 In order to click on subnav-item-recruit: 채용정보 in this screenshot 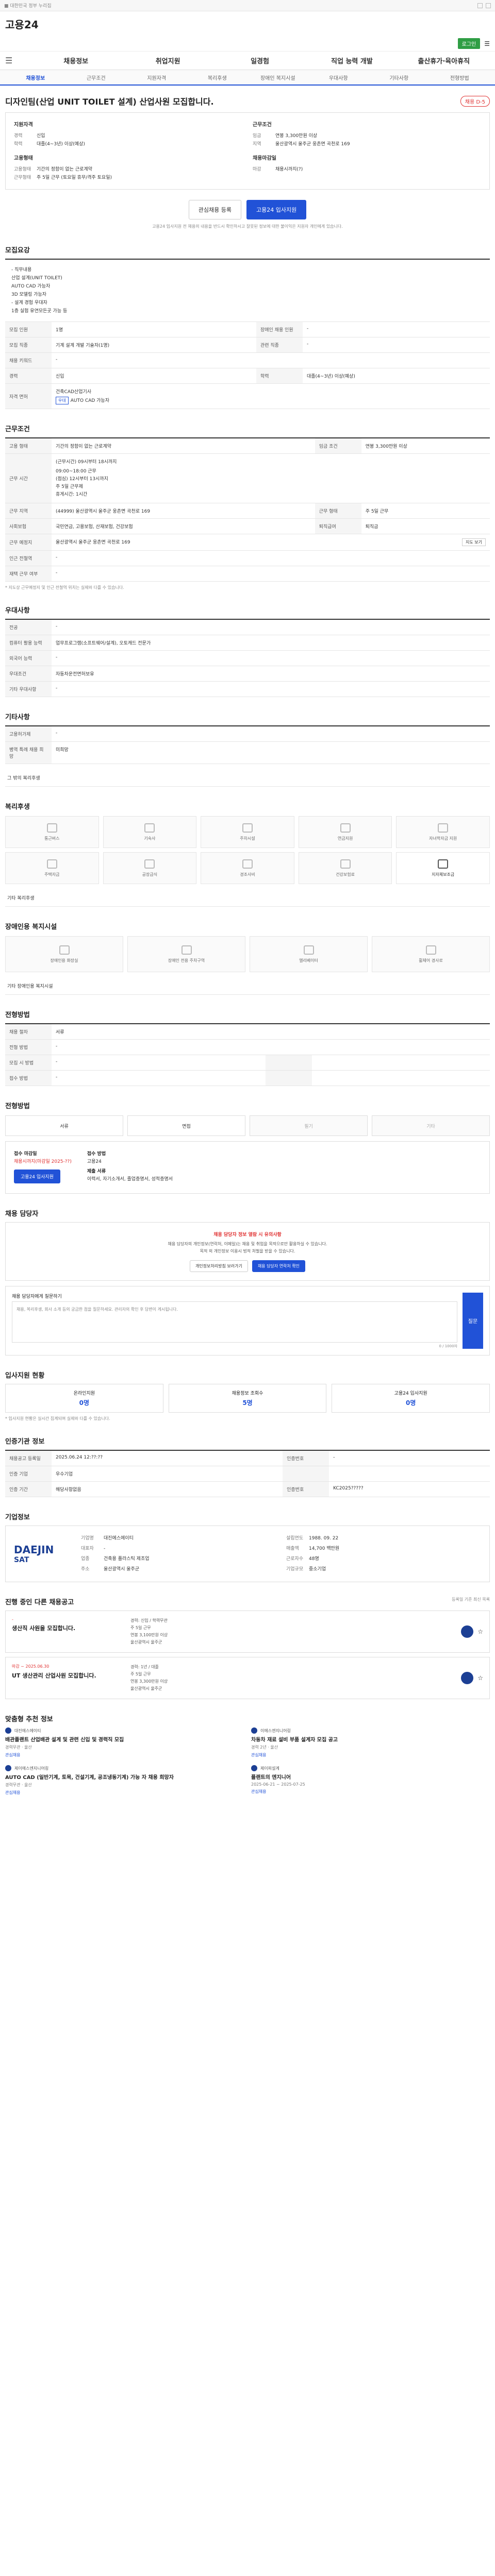, I will do `click(35, 77)`.